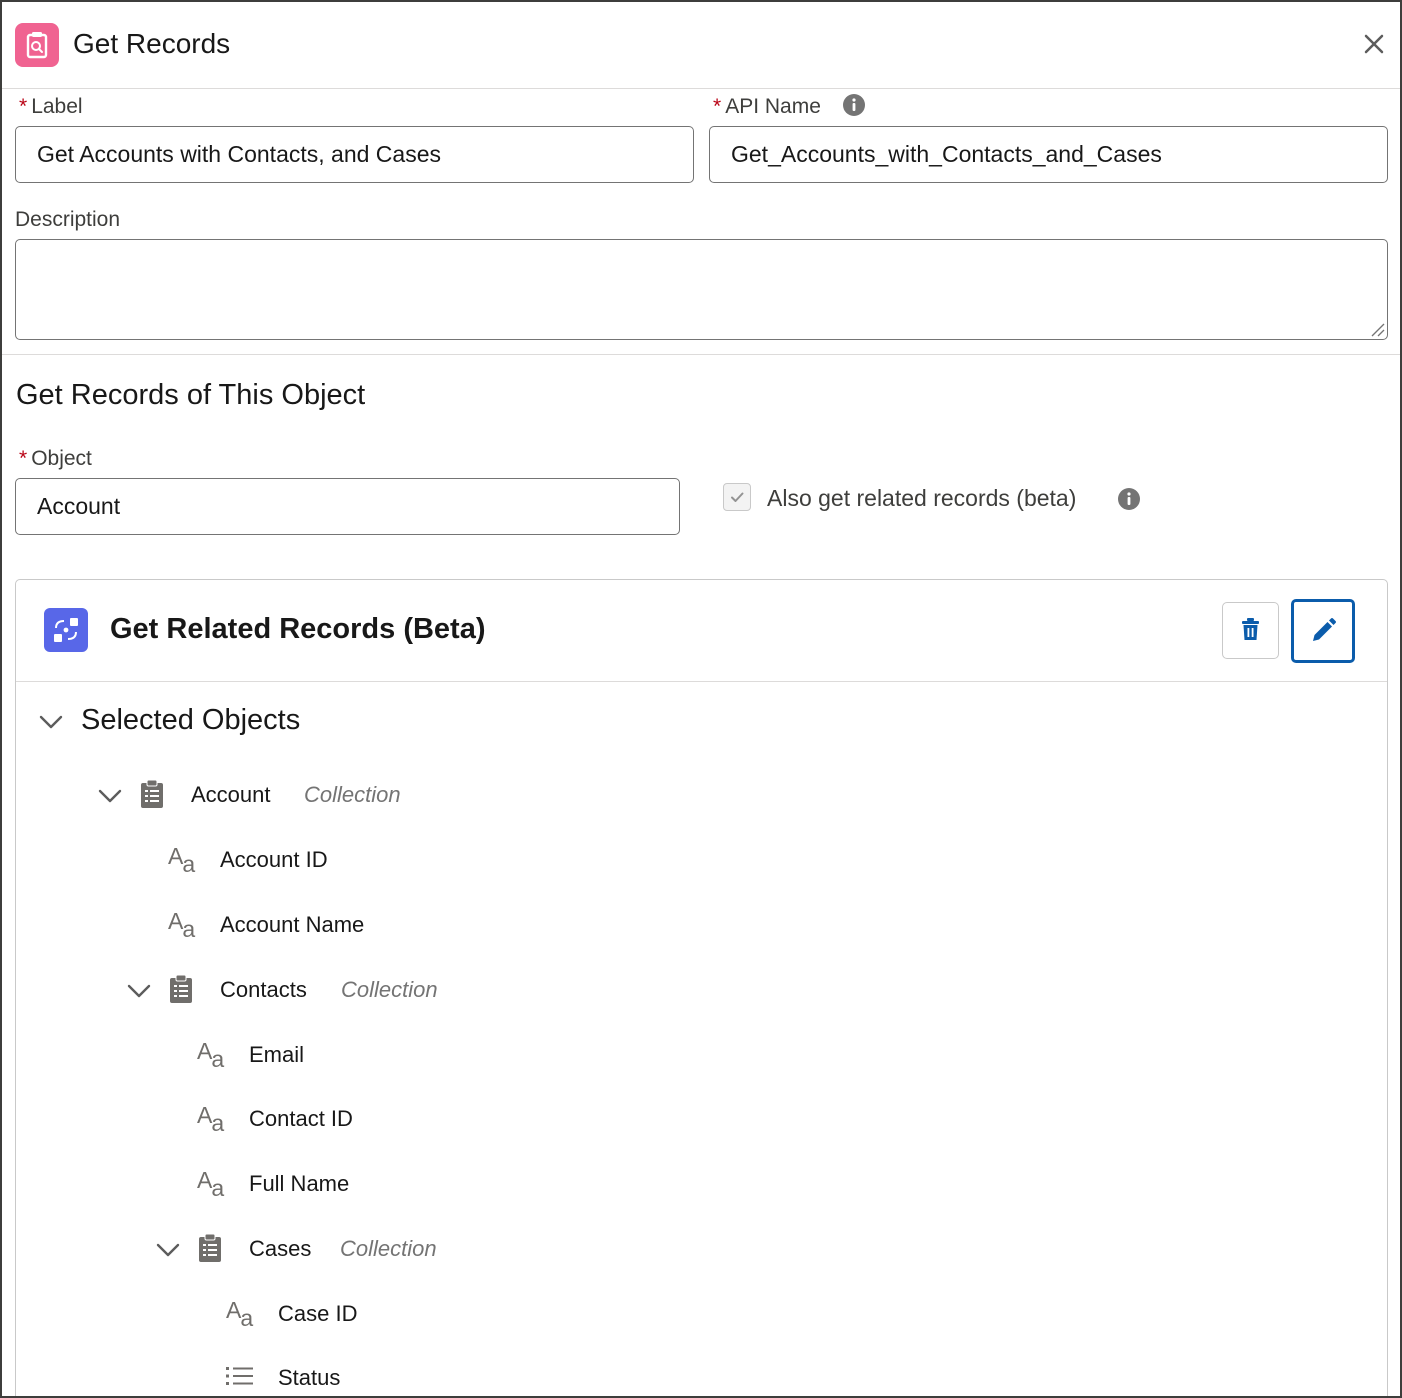  What do you see at coordinates (168, 1250) in the screenshot?
I see `cases-chevron-icon` at bounding box center [168, 1250].